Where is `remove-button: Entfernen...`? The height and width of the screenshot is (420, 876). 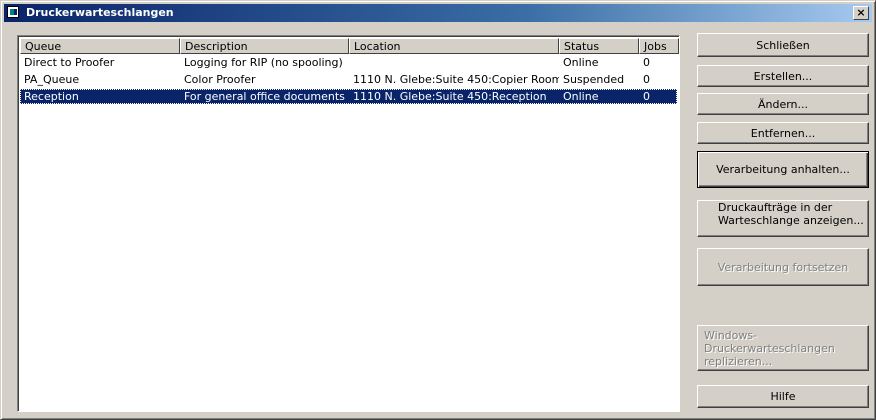 remove-button: Entfernen... is located at coordinates (783, 133).